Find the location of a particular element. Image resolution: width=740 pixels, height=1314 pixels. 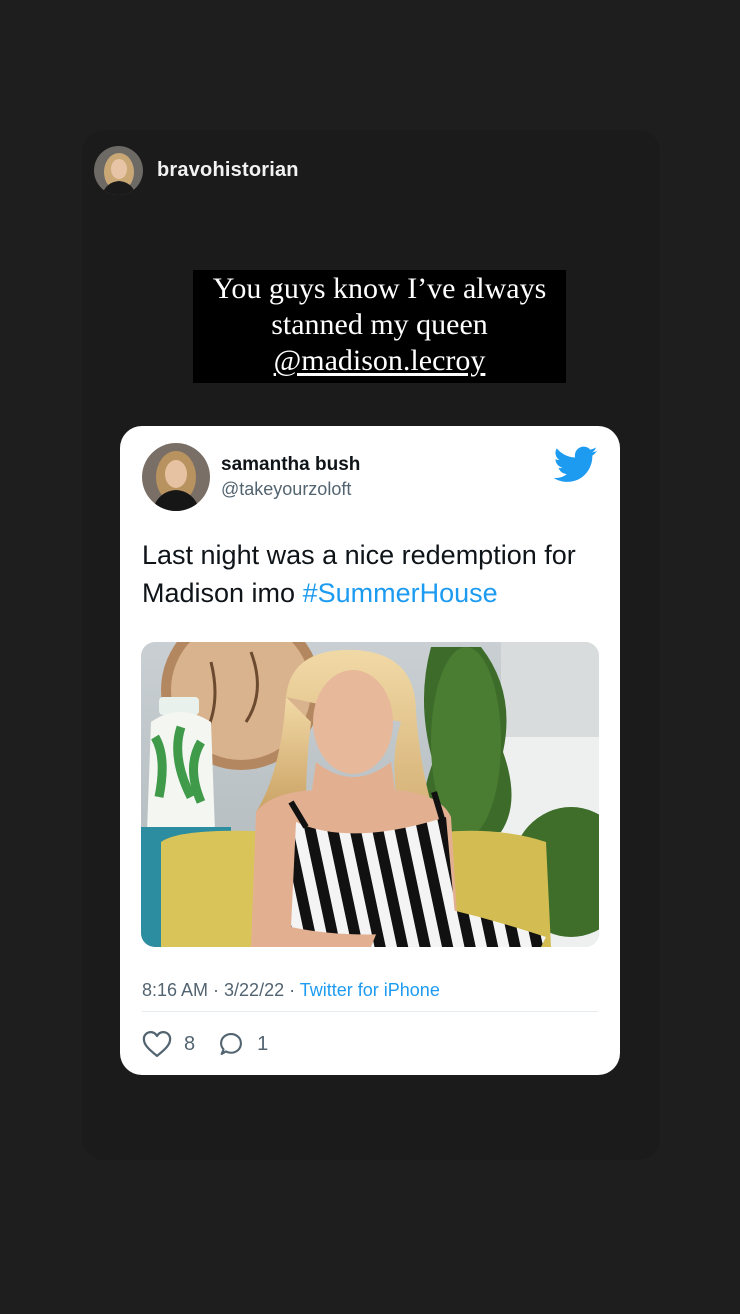

tweet-divider is located at coordinates (370, 1011).